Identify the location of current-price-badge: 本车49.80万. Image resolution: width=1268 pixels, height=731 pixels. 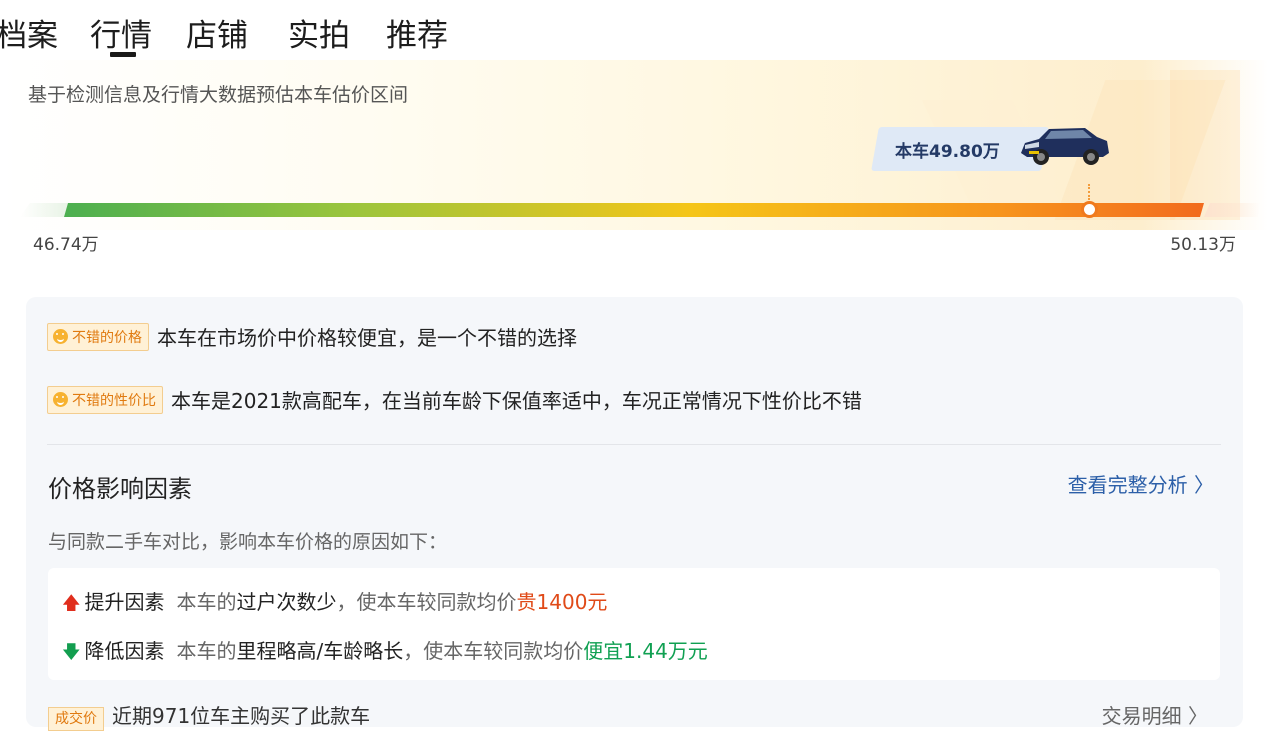
(990, 149).